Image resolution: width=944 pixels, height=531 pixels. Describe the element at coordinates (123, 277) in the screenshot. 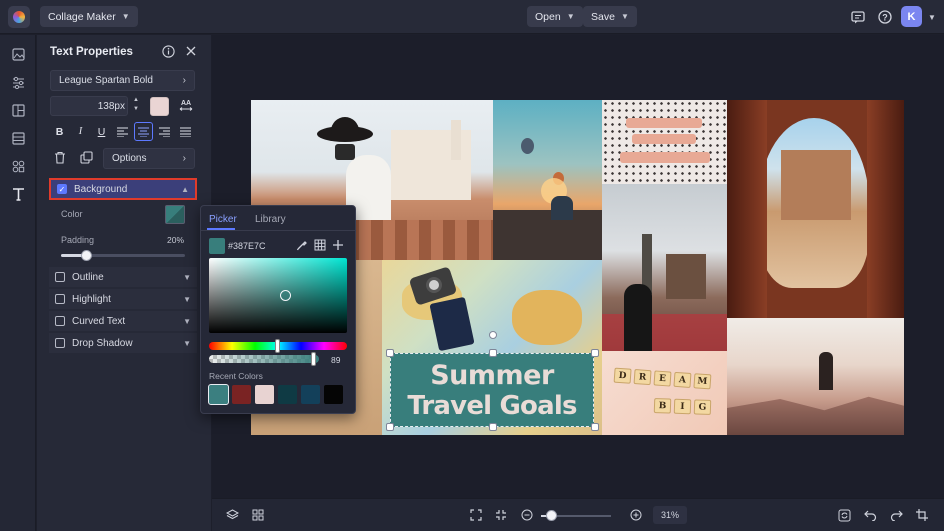

I see `outline-section-toggle: Outline ▼` at that location.